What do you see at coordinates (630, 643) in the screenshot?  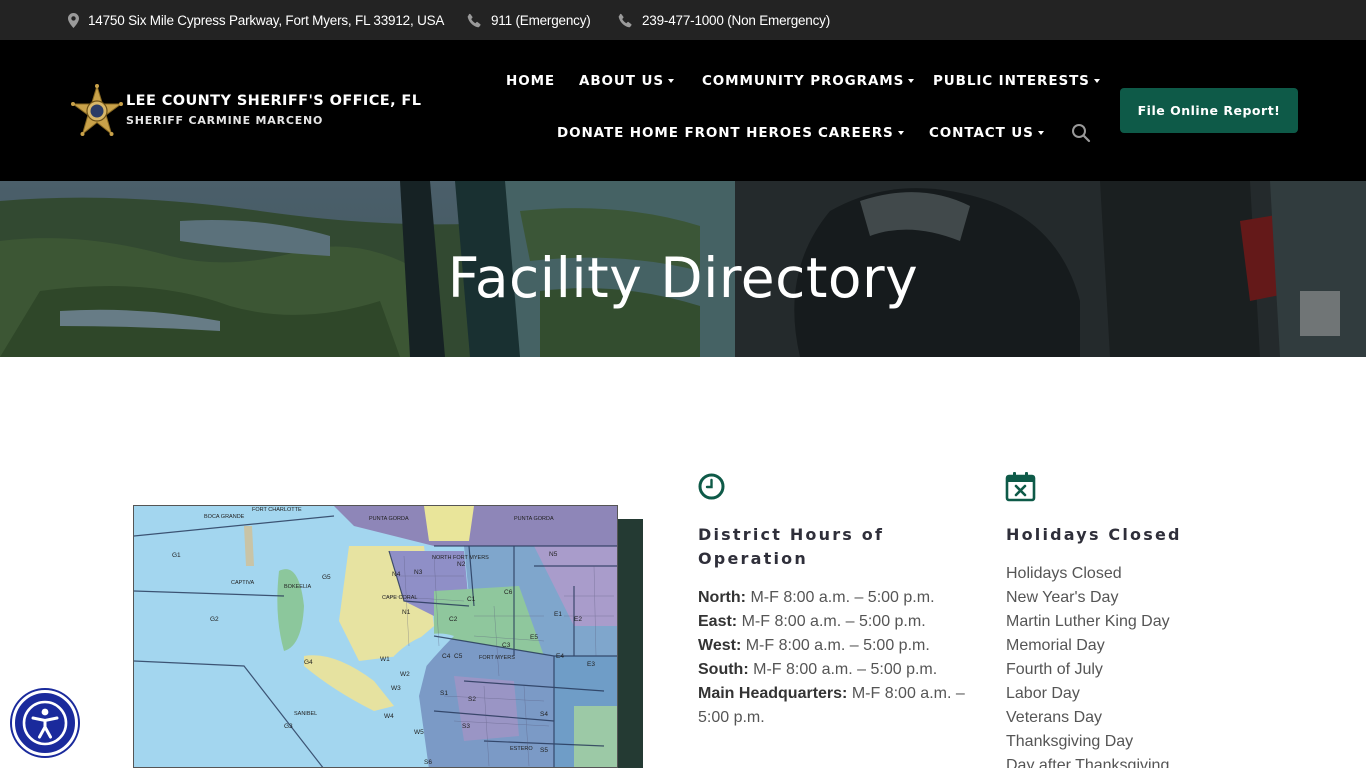 I see `map-shadow` at bounding box center [630, 643].